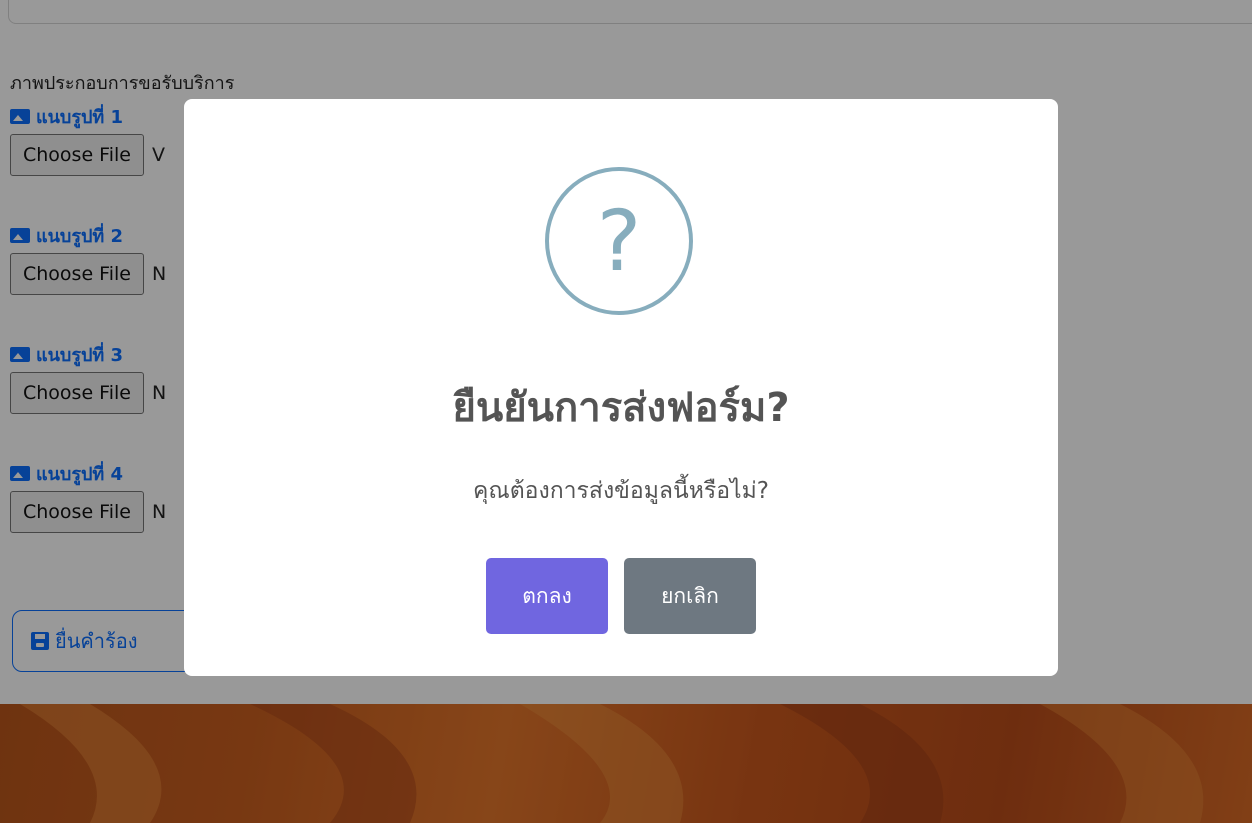 The height and width of the screenshot is (823, 1252). What do you see at coordinates (690, 596) in the screenshot?
I see `cancel-button: ยกเลิก` at bounding box center [690, 596].